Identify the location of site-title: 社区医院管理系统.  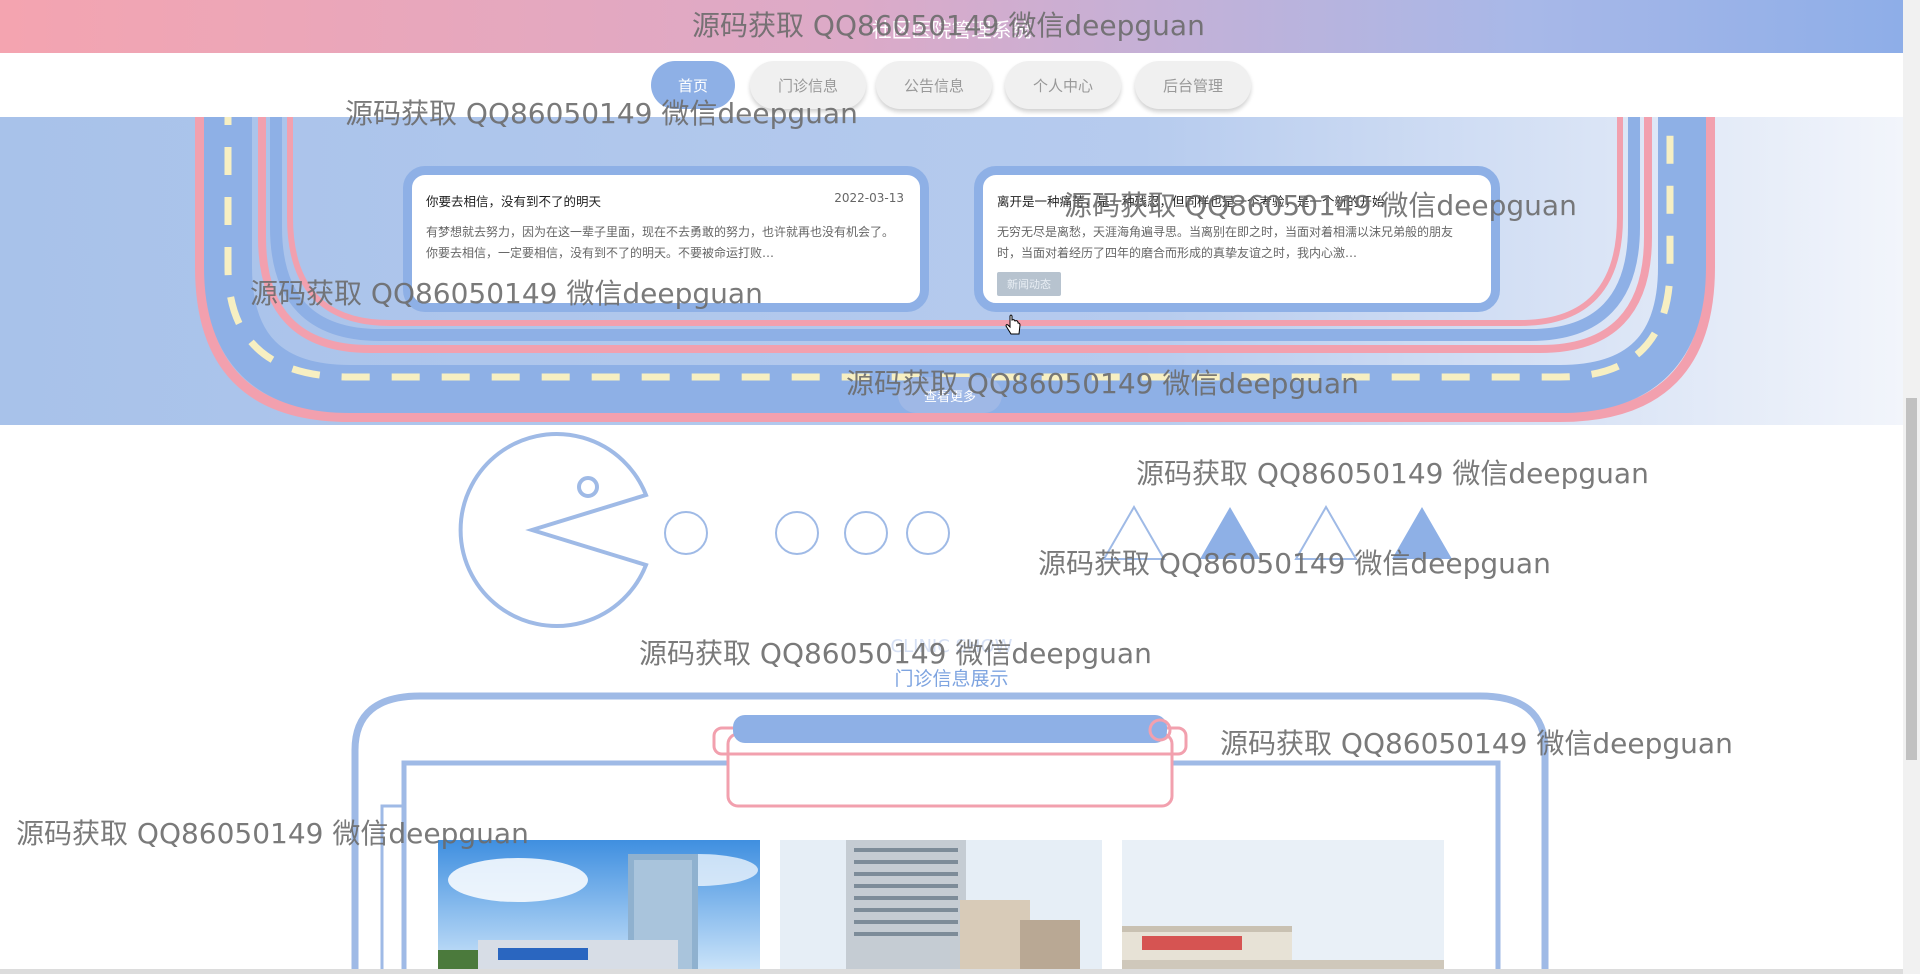
(951, 30).